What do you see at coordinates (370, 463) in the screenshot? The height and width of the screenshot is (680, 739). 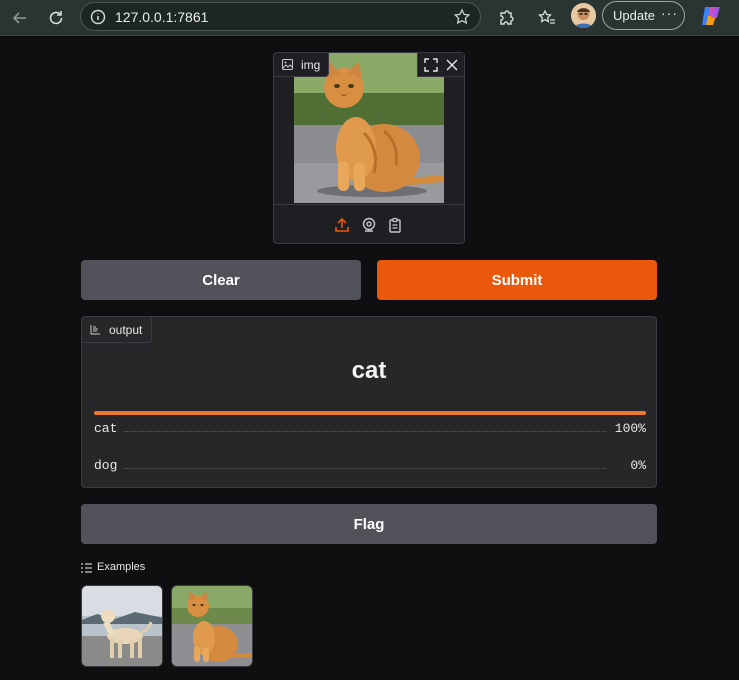 I see `confidence-row: dog 0%` at bounding box center [370, 463].